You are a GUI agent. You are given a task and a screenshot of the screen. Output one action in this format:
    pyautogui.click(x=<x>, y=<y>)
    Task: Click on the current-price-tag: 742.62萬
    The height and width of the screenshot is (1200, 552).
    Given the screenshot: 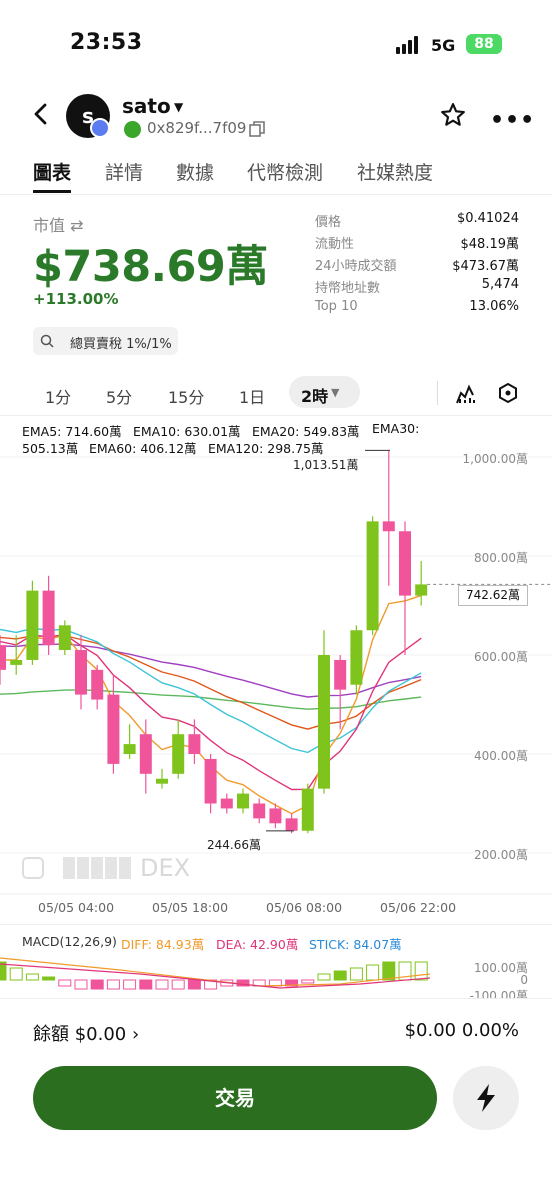 What is the action you would take?
    pyautogui.click(x=493, y=595)
    